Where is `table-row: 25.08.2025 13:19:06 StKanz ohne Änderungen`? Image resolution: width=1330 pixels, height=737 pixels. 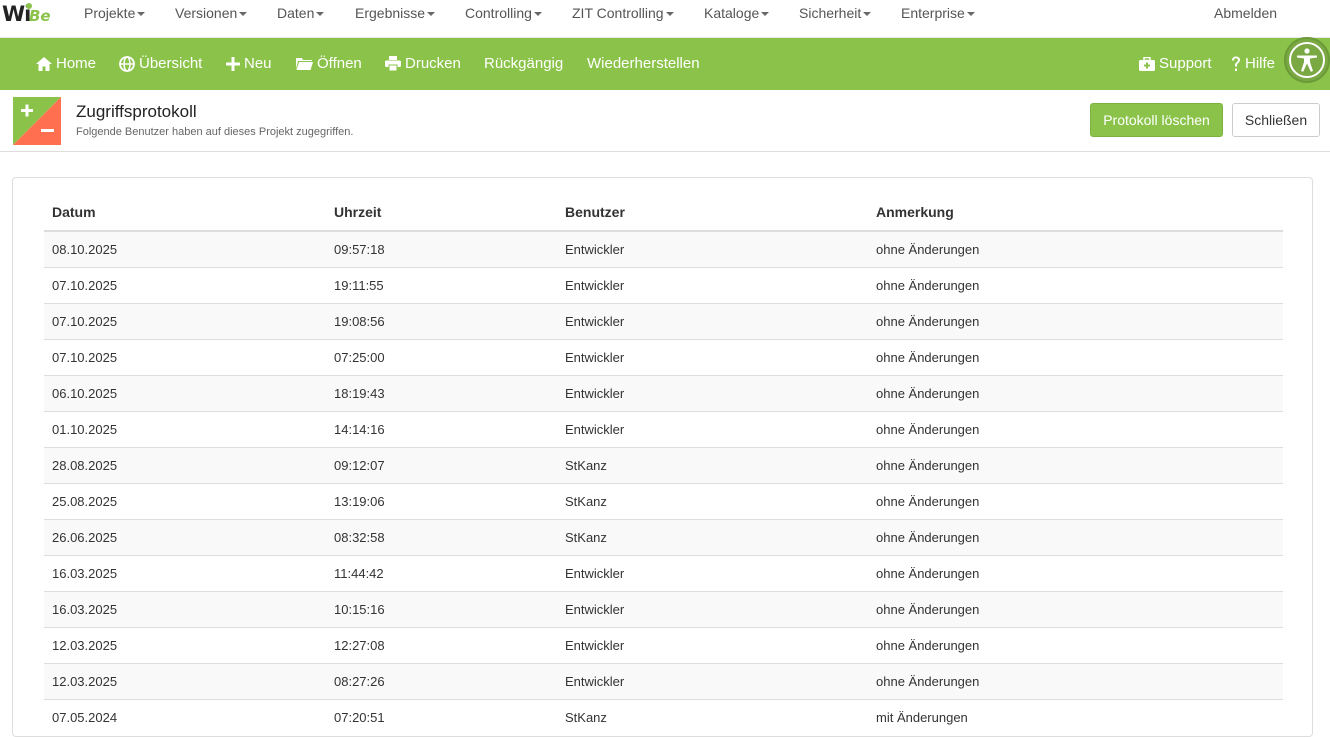 table-row: 25.08.2025 13:19:06 StKanz ohne Änderungen is located at coordinates (663, 500).